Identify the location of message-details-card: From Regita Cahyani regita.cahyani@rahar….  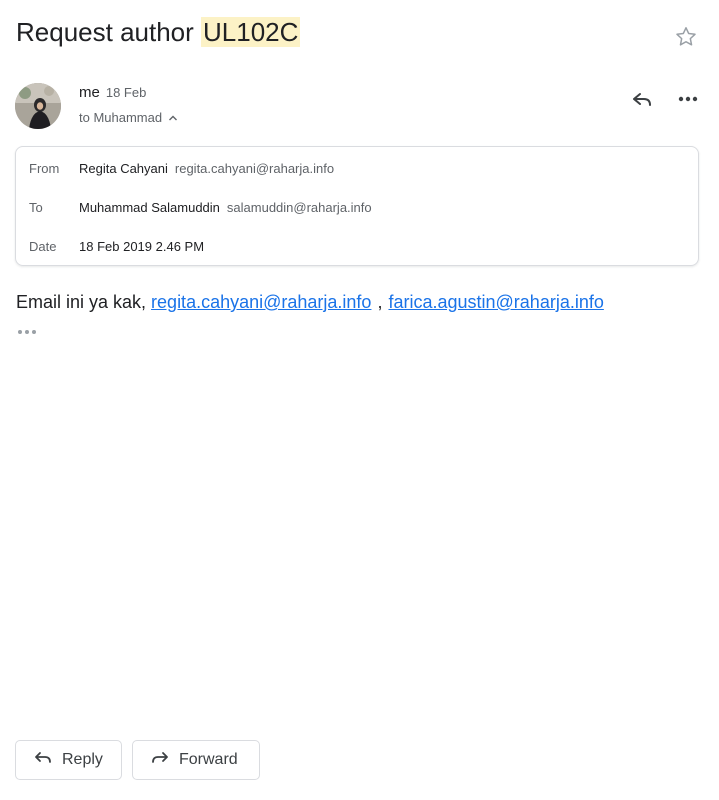
(357, 206).